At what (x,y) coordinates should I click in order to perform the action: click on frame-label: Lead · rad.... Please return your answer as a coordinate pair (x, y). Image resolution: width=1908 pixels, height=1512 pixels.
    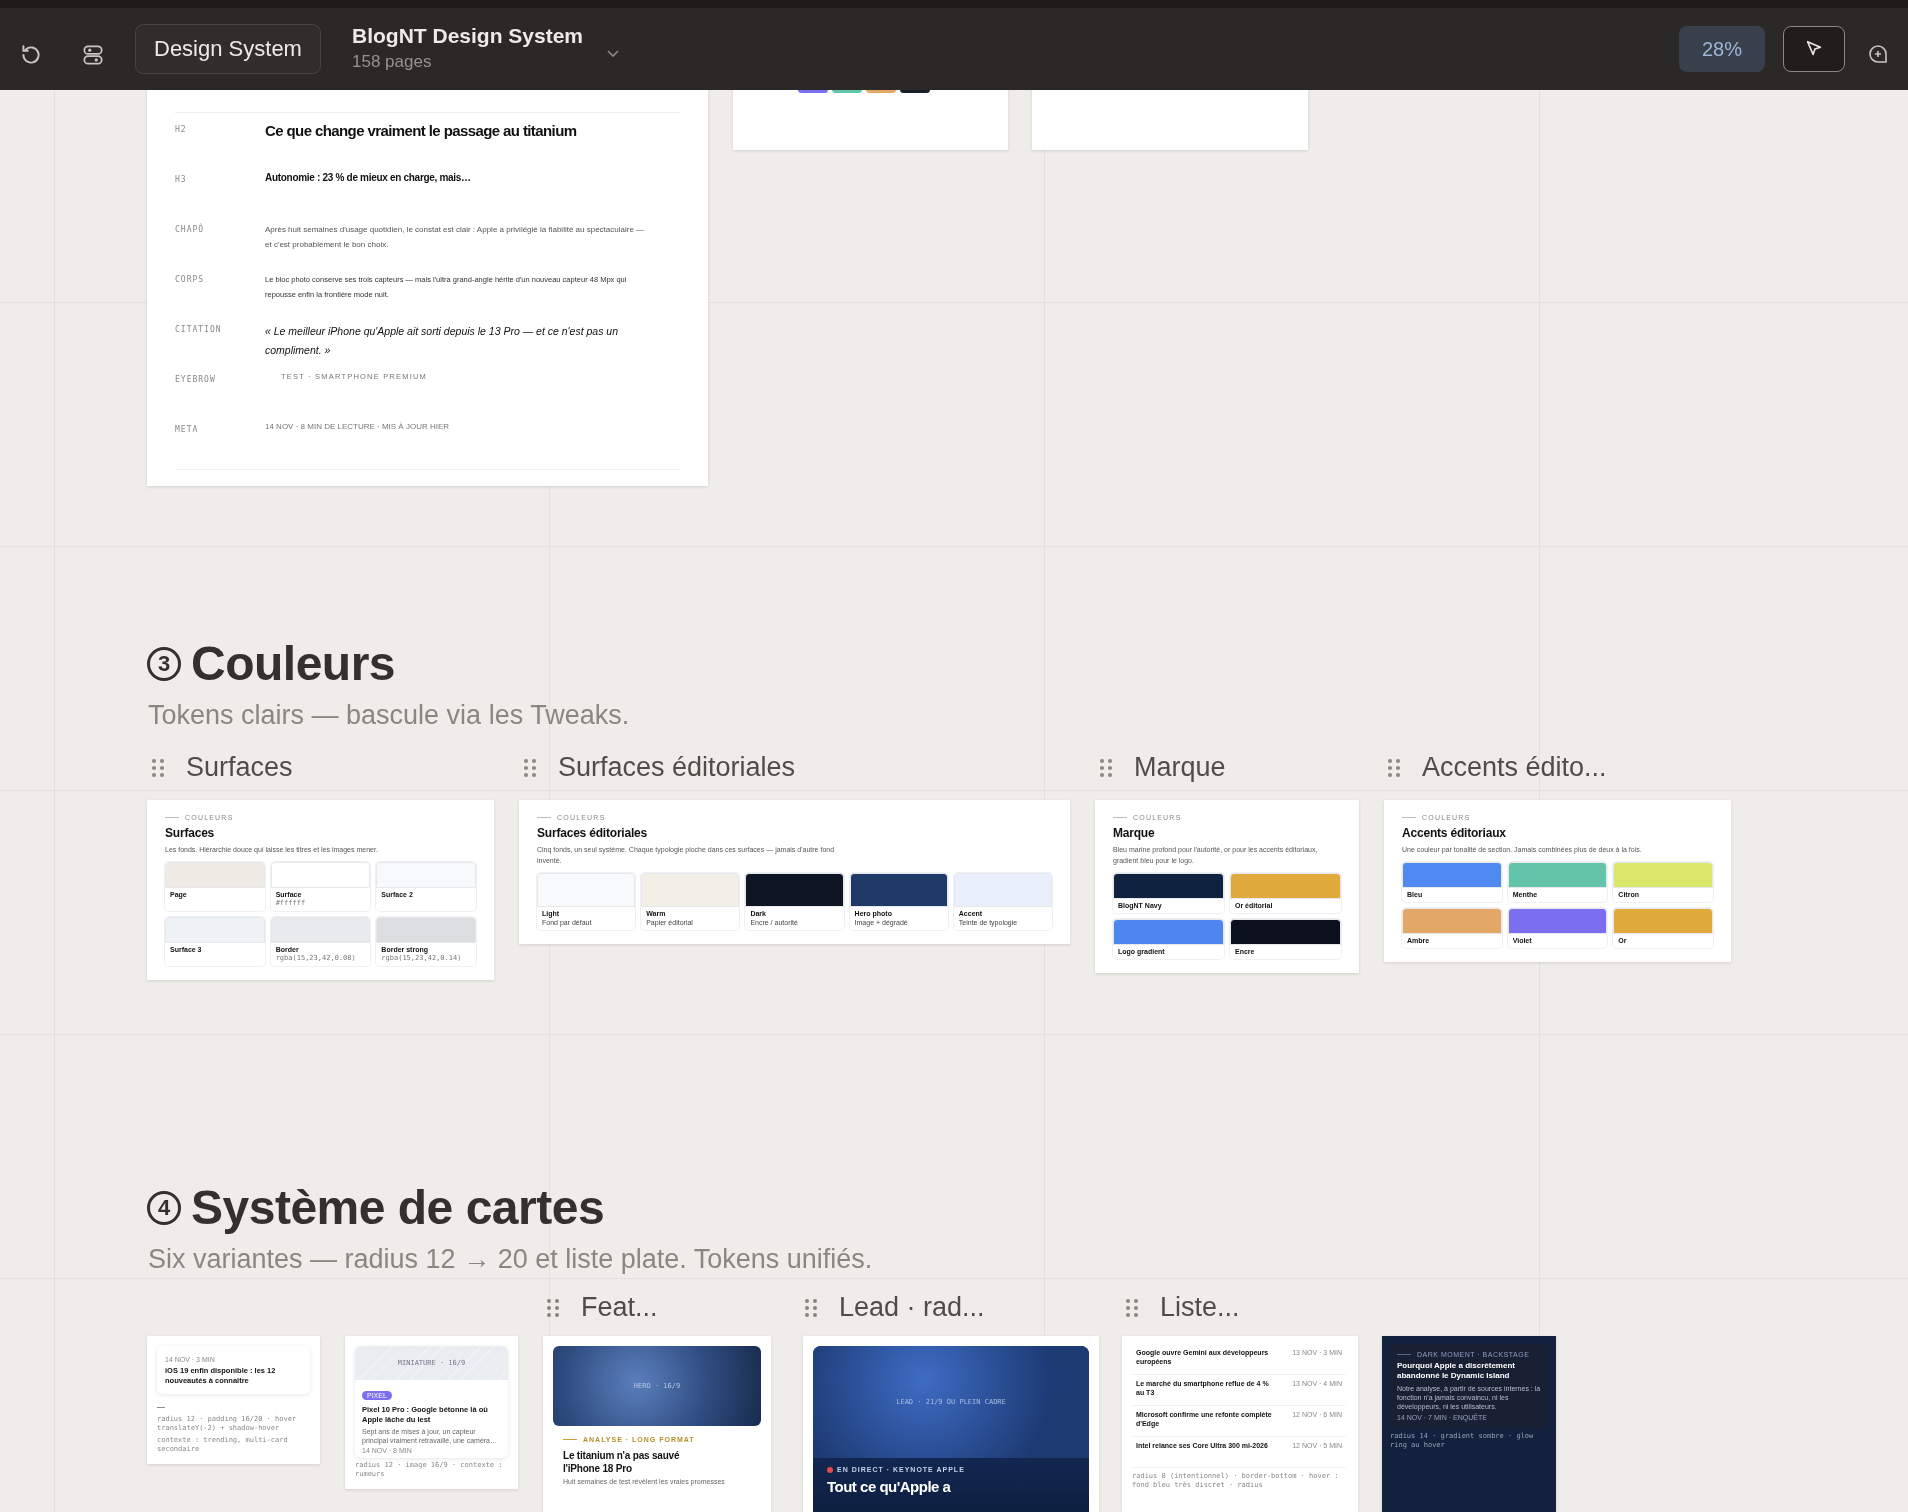
    Looking at the image, I should click on (912, 1307).